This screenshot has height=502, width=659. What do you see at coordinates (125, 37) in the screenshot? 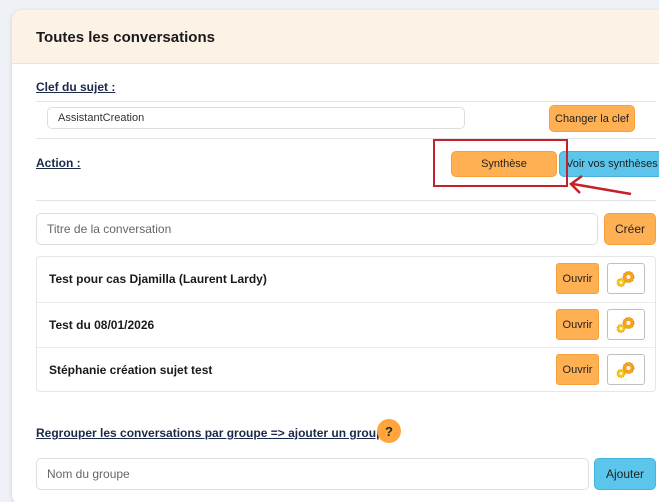
I see `panel-title: Toutes les conversations` at bounding box center [125, 37].